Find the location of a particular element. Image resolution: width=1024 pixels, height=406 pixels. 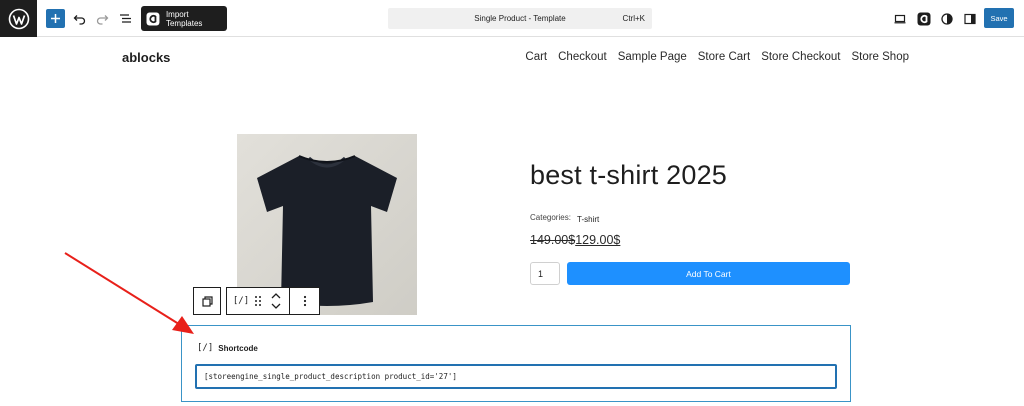

styles-button is located at coordinates (946, 18).